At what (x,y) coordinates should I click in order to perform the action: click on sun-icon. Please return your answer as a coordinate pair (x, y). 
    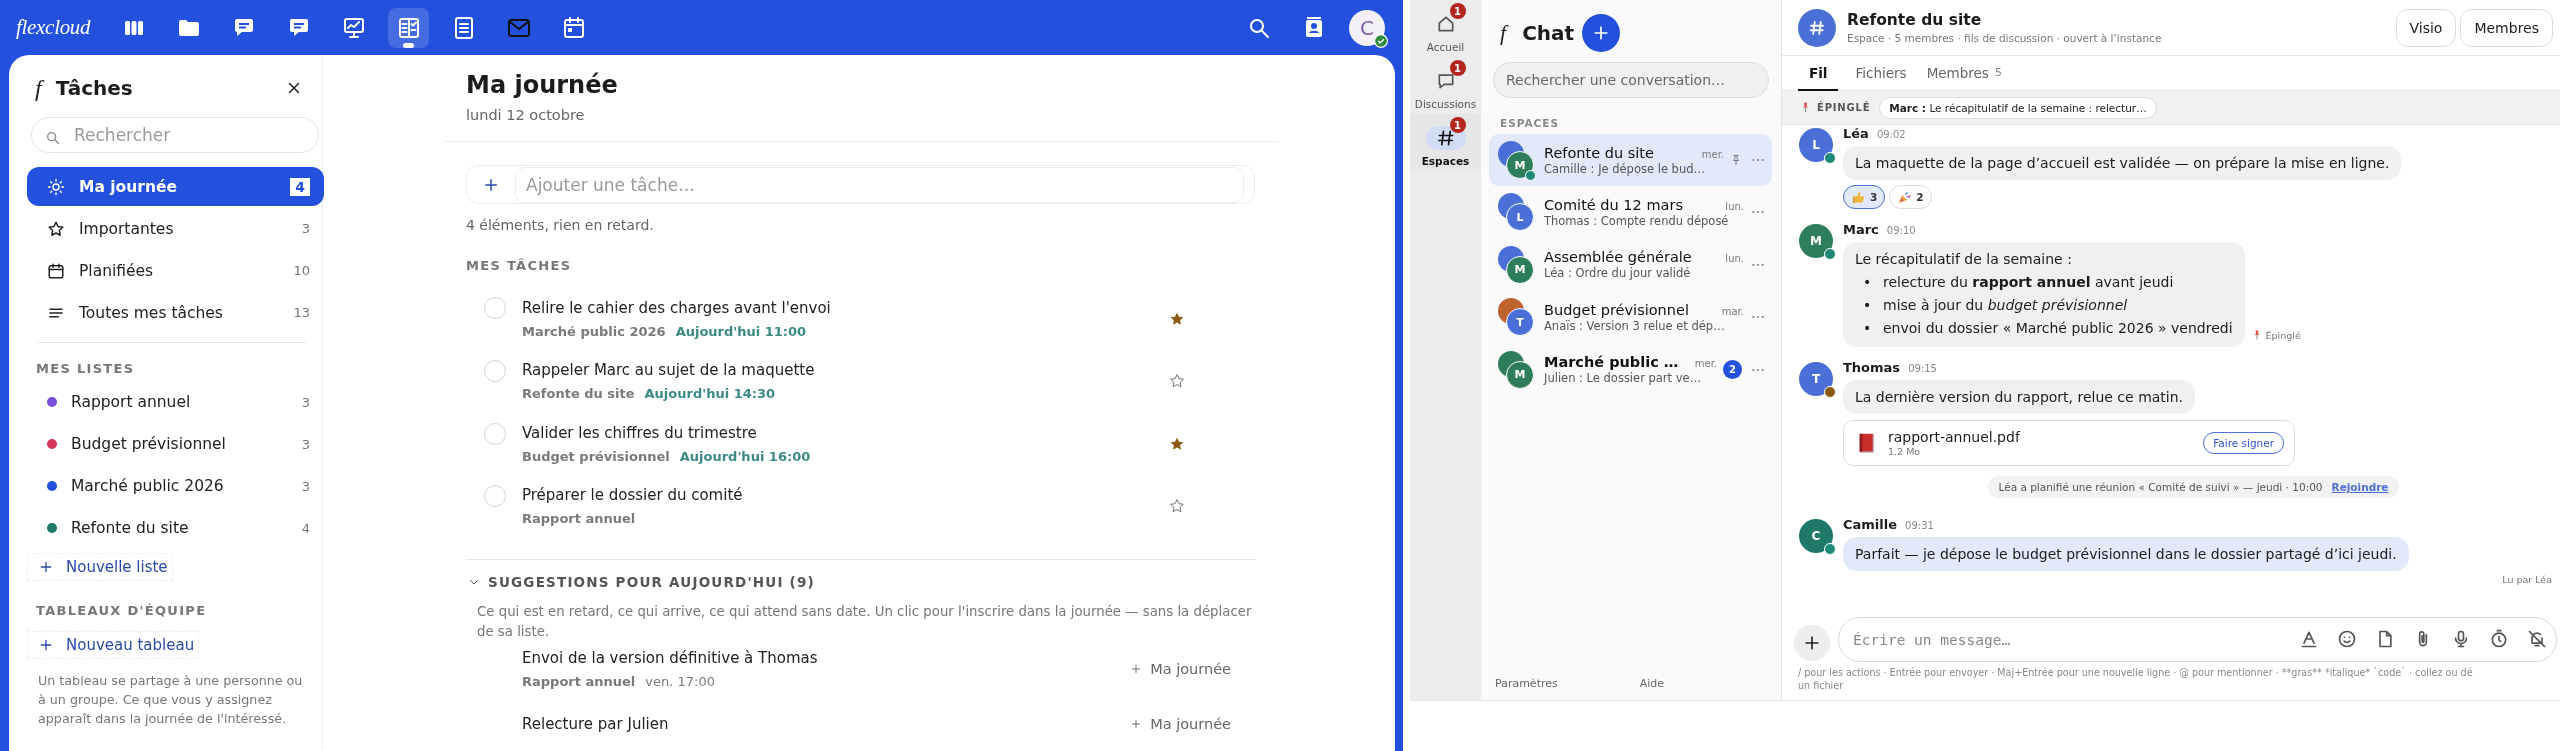
    Looking at the image, I should click on (56, 186).